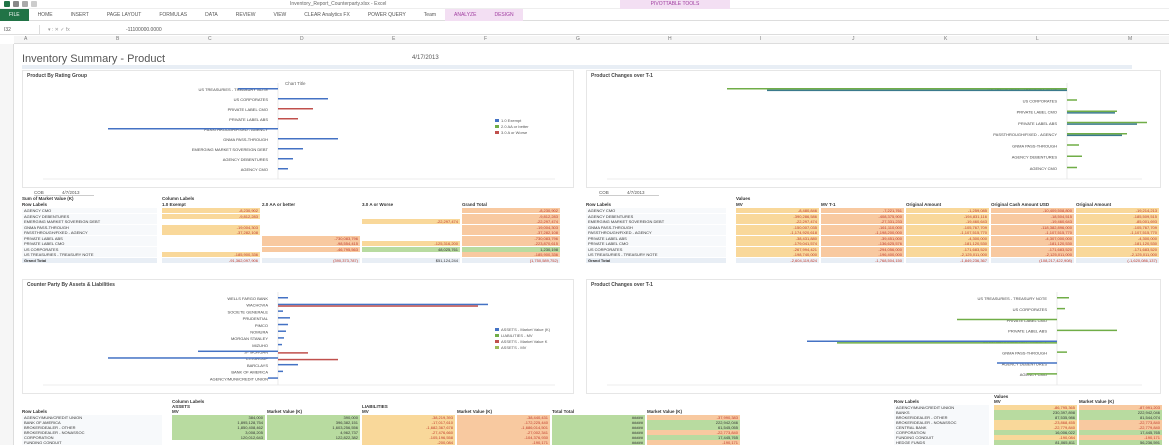 The width and height of the screenshot is (1169, 445). What do you see at coordinates (777, 254) in the screenshot?
I see `pivot-cell: -198,740,000` at bounding box center [777, 254].